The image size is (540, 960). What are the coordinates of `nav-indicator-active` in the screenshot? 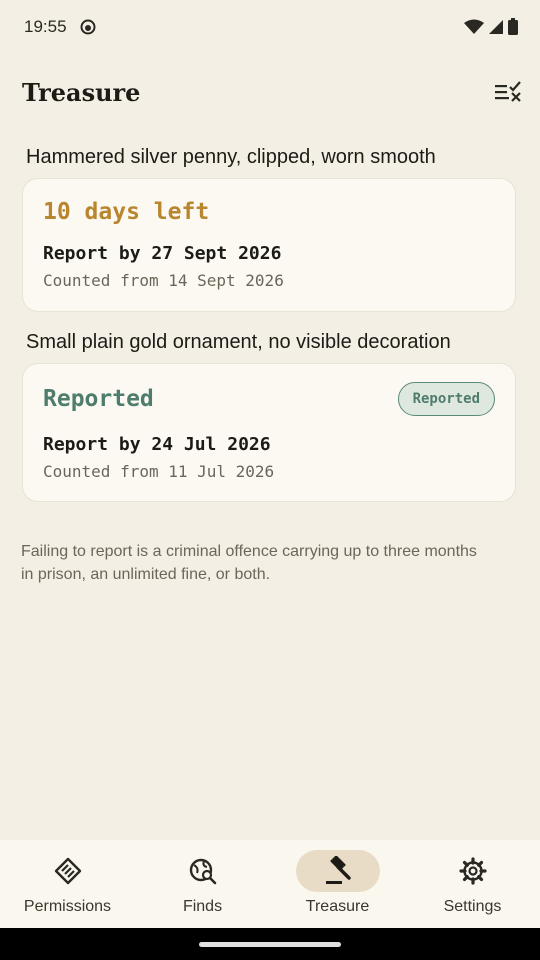 It's located at (337, 871).